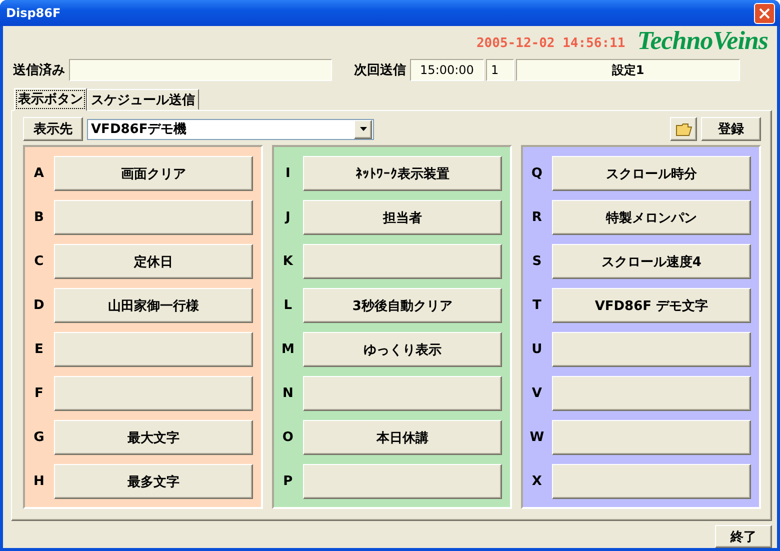  What do you see at coordinates (537, 261) in the screenshot?
I see `row-letter: S` at bounding box center [537, 261].